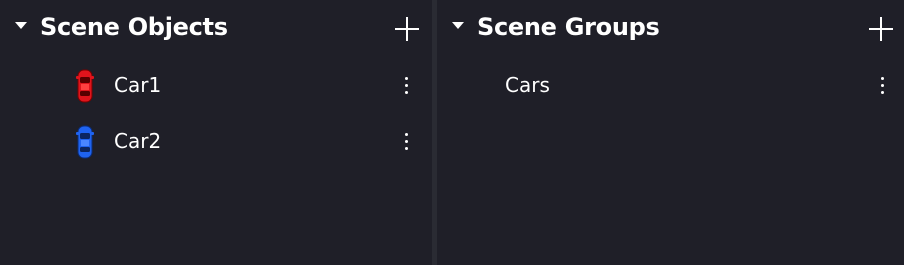 The image size is (904, 265). Describe the element at coordinates (670, 29) in the screenshot. I see `scene-groups-header: Scene Groups` at that location.